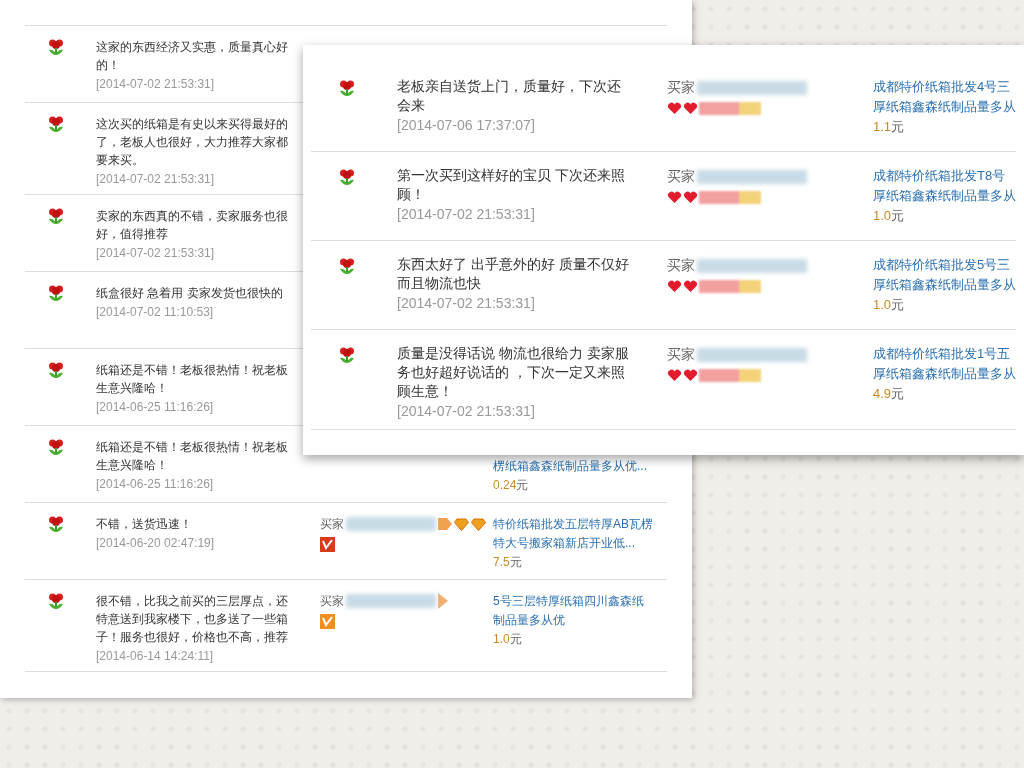 Image resolution: width=1024 pixels, height=768 pixels. What do you see at coordinates (192, 56) in the screenshot?
I see `review-comment: 这家的东西经济又实惠，质量真心好的！` at bounding box center [192, 56].